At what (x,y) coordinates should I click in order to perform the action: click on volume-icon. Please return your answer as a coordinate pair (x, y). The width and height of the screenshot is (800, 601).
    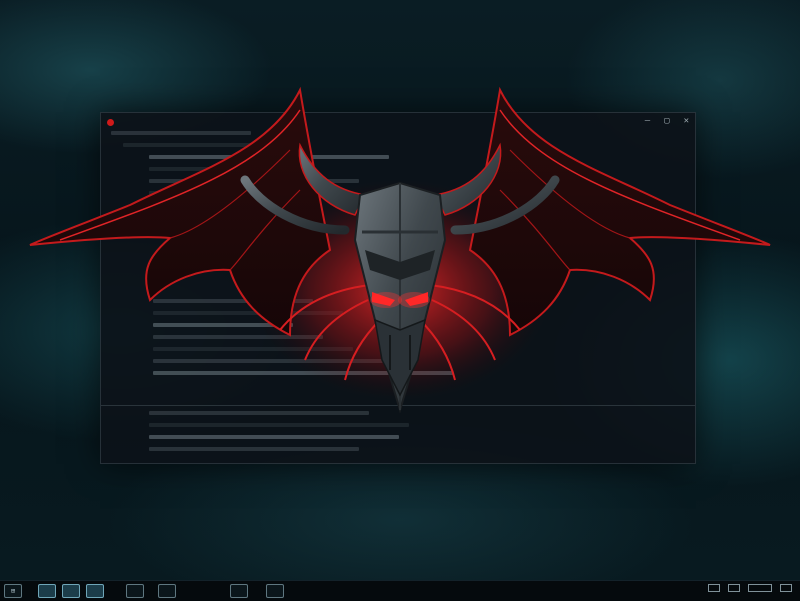
    Looking at the image, I should click on (734, 588).